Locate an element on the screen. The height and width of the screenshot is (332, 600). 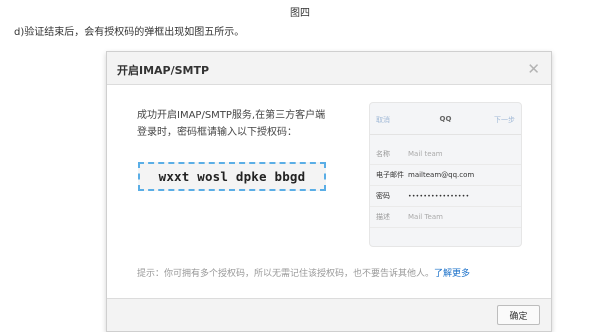
dialog-header: 开启IMAP/SMTP ✕ is located at coordinates (329, 68).